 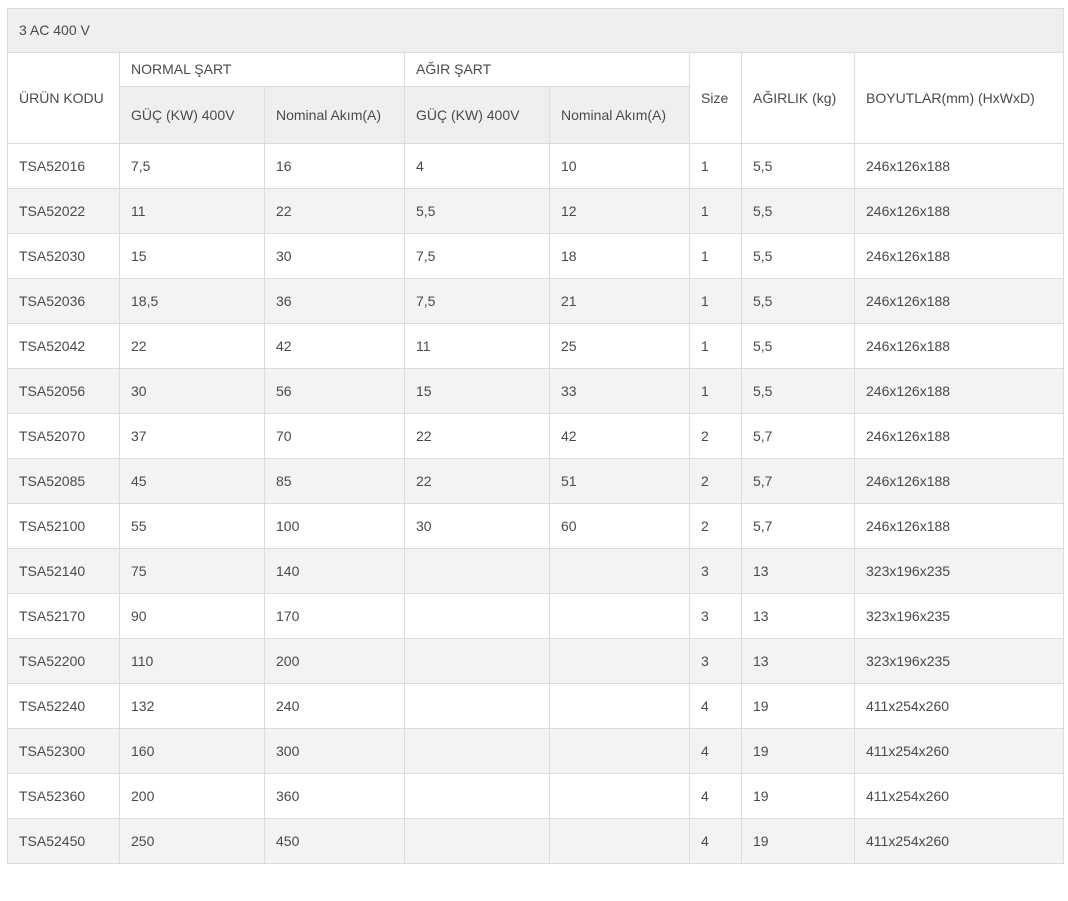 What do you see at coordinates (192, 391) in the screenshot?
I see `cell-normal-power: 30` at bounding box center [192, 391].